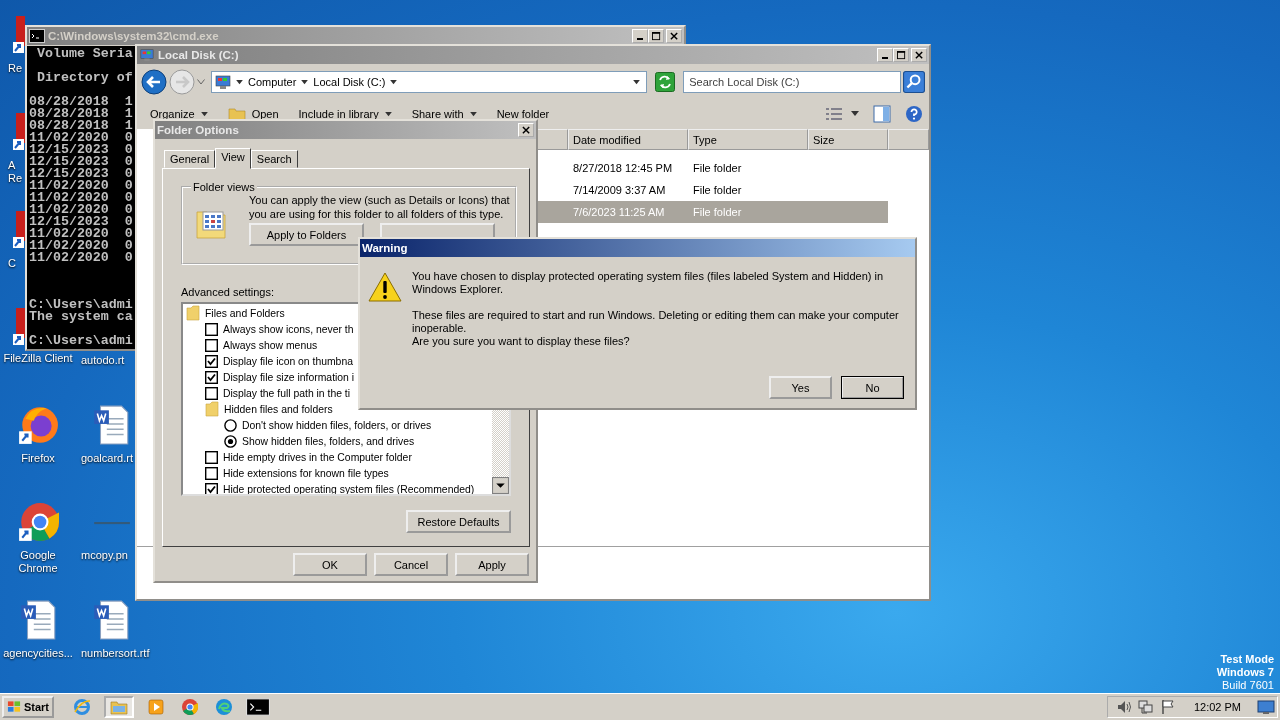 The image size is (1280, 720). Describe the element at coordinates (103, 360) in the screenshot. I see `icon-label: autodo.rt` at that location.